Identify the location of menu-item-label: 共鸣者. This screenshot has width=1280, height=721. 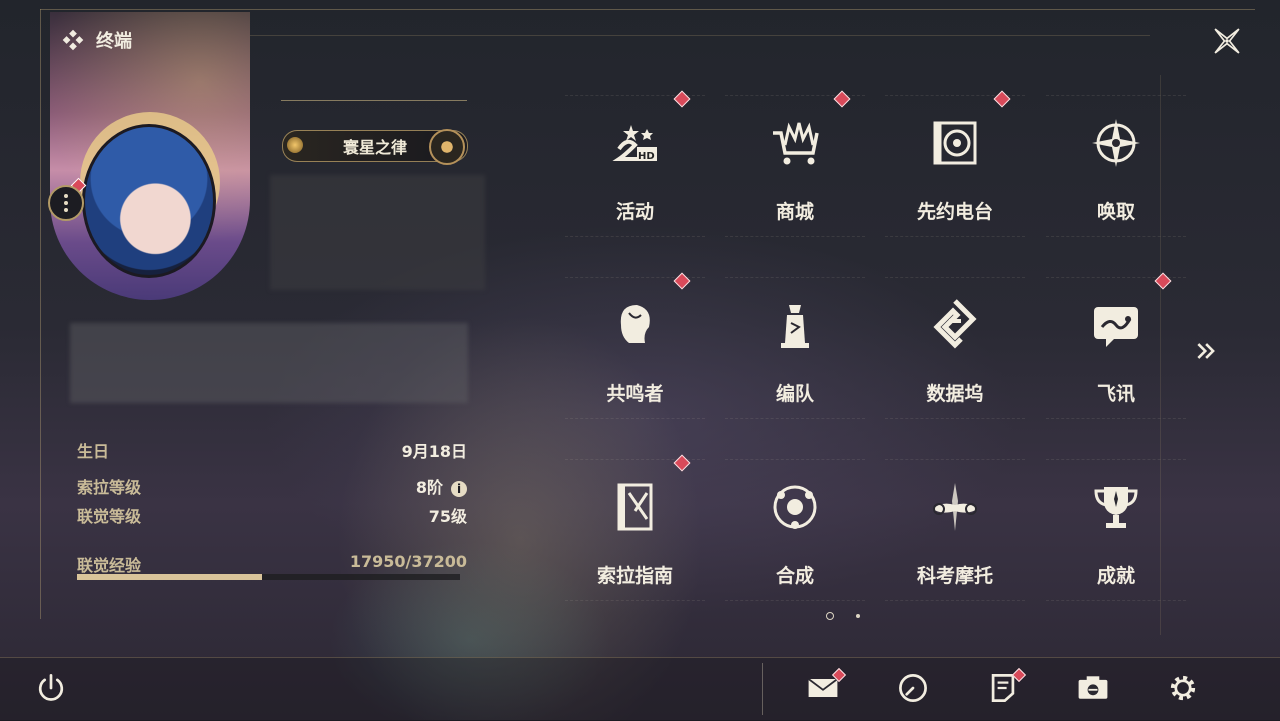
(635, 394).